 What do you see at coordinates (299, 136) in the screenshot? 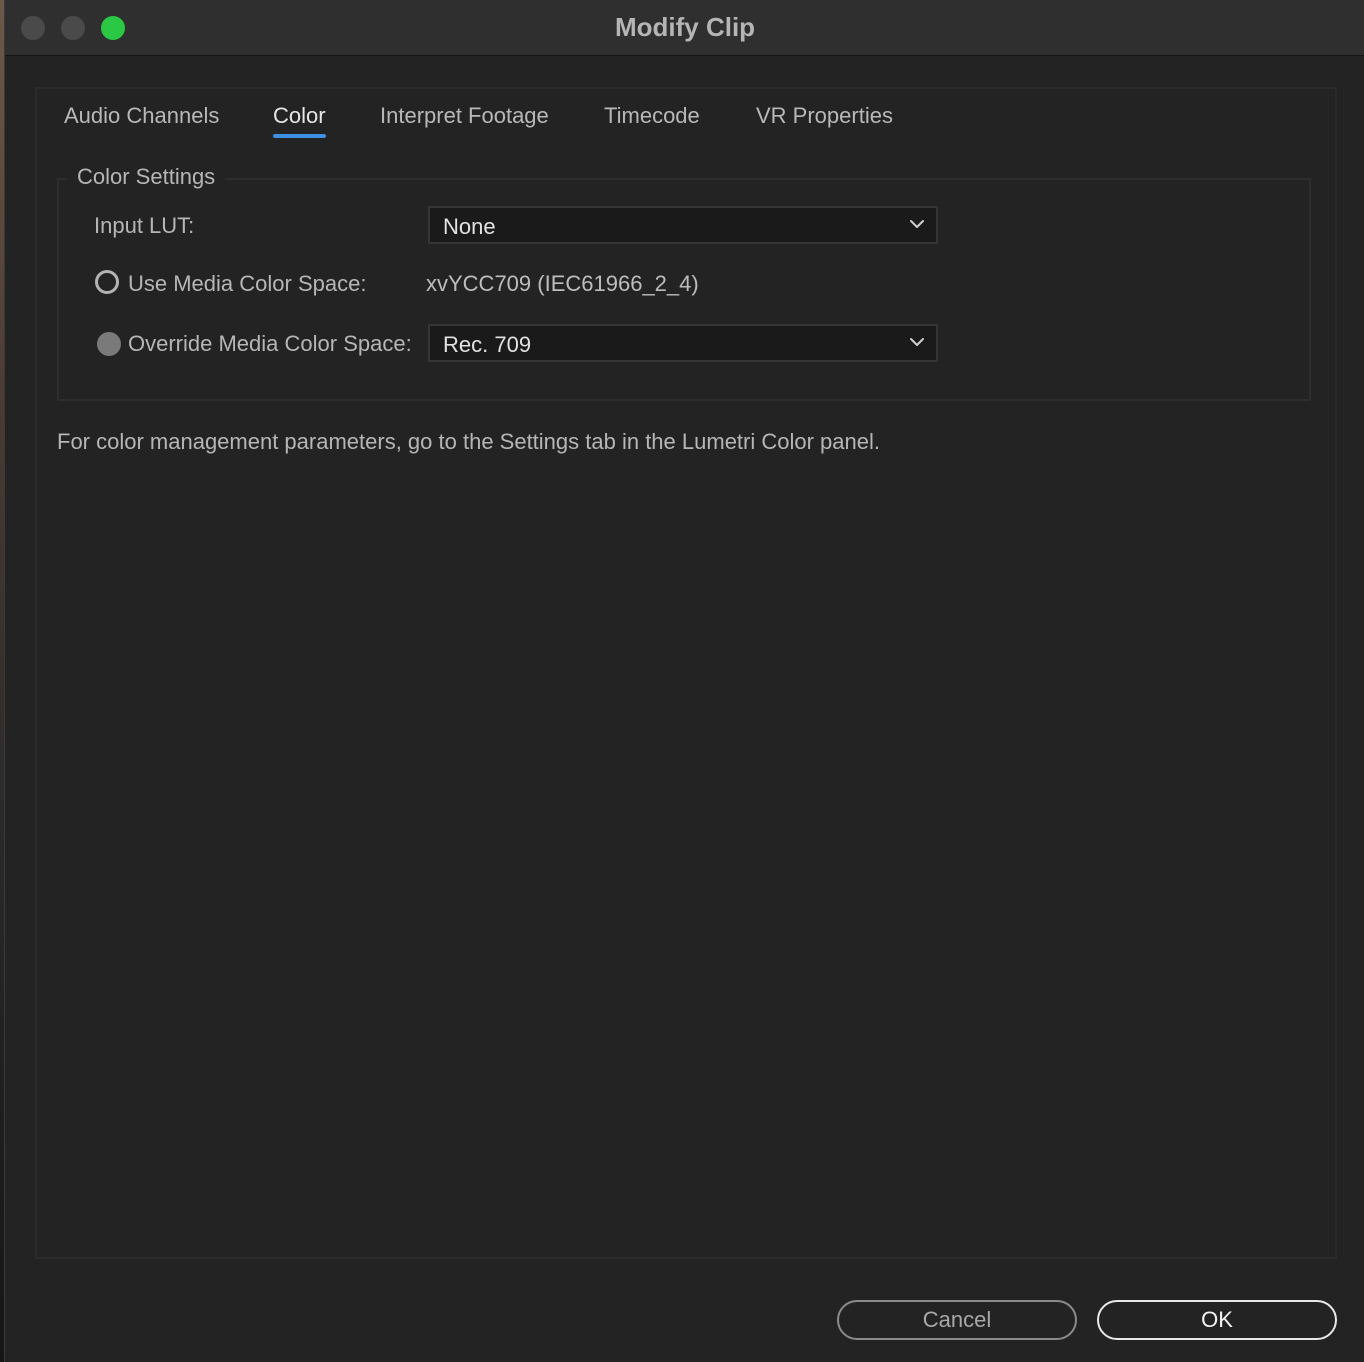
I see `active-tab-indicator` at bounding box center [299, 136].